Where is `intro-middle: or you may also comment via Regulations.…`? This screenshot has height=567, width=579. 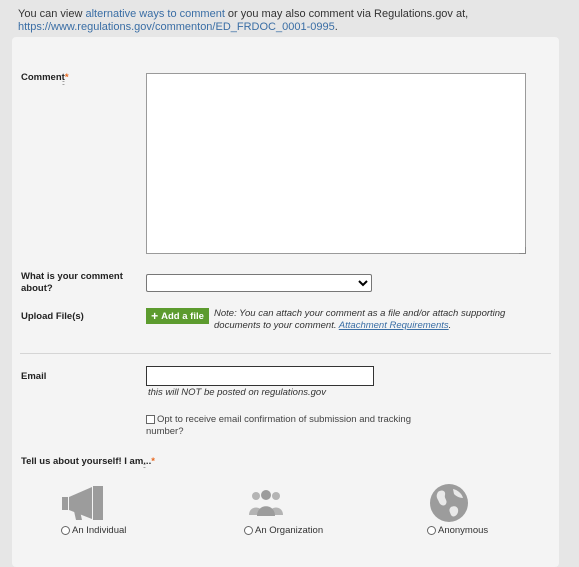 intro-middle: or you may also comment via Regulations.… is located at coordinates (346, 14).